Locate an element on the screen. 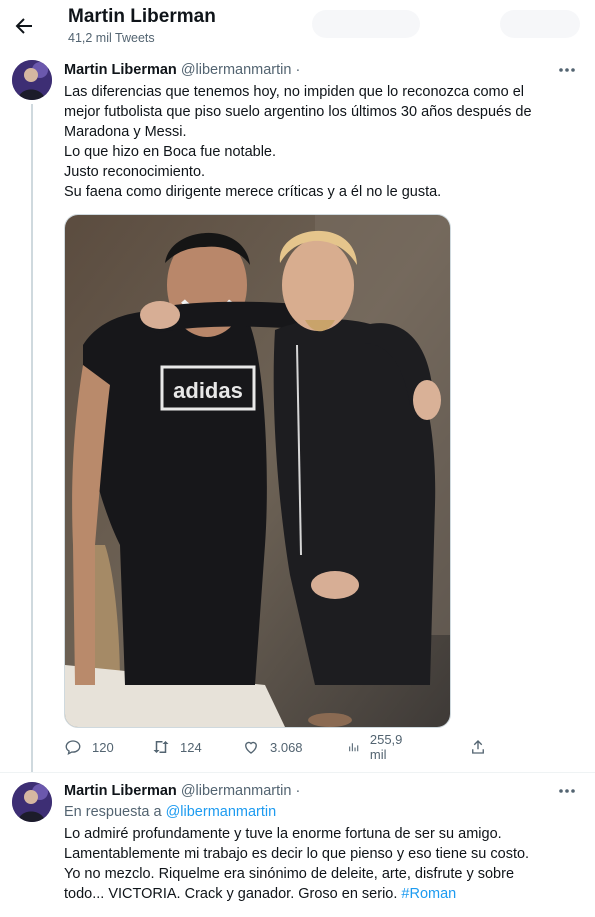  profile-header: Martin Liberman 41,2 mil Tweets is located at coordinates (297, 27).